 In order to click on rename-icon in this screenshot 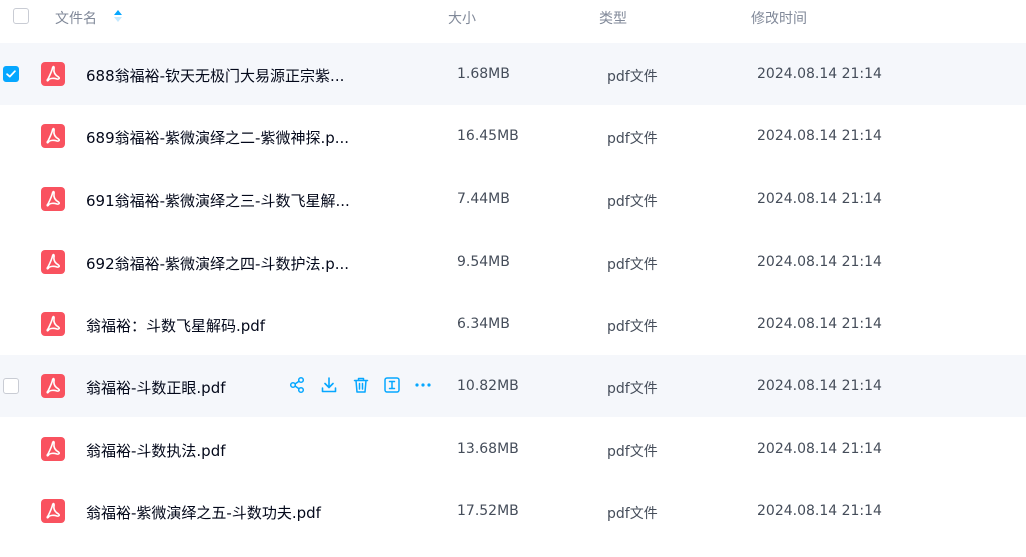, I will do `click(392, 385)`.